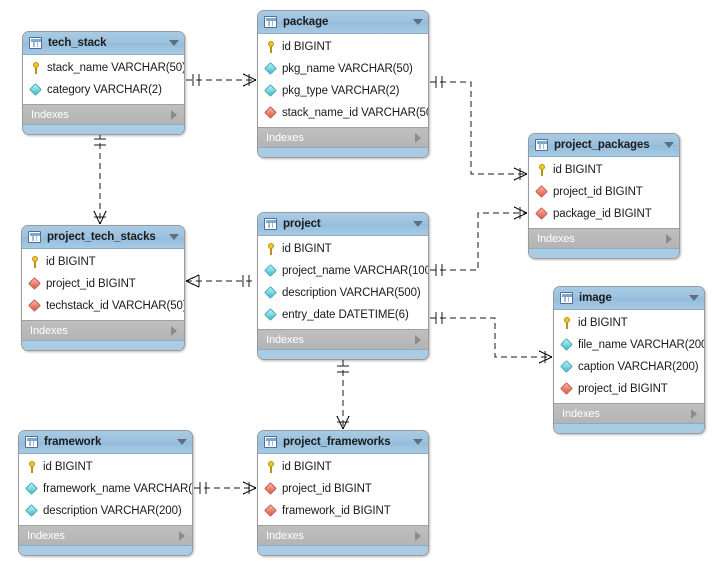  Describe the element at coordinates (105, 511) in the screenshot. I see `table-field-row: description VARCHAR(200)` at that location.